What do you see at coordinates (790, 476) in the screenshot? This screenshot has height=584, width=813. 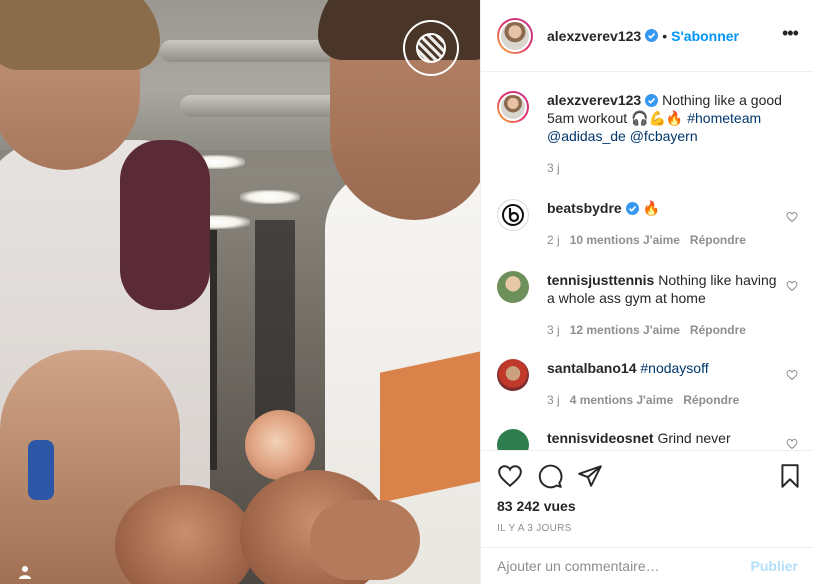 I see `save-bookmark-icon` at bounding box center [790, 476].